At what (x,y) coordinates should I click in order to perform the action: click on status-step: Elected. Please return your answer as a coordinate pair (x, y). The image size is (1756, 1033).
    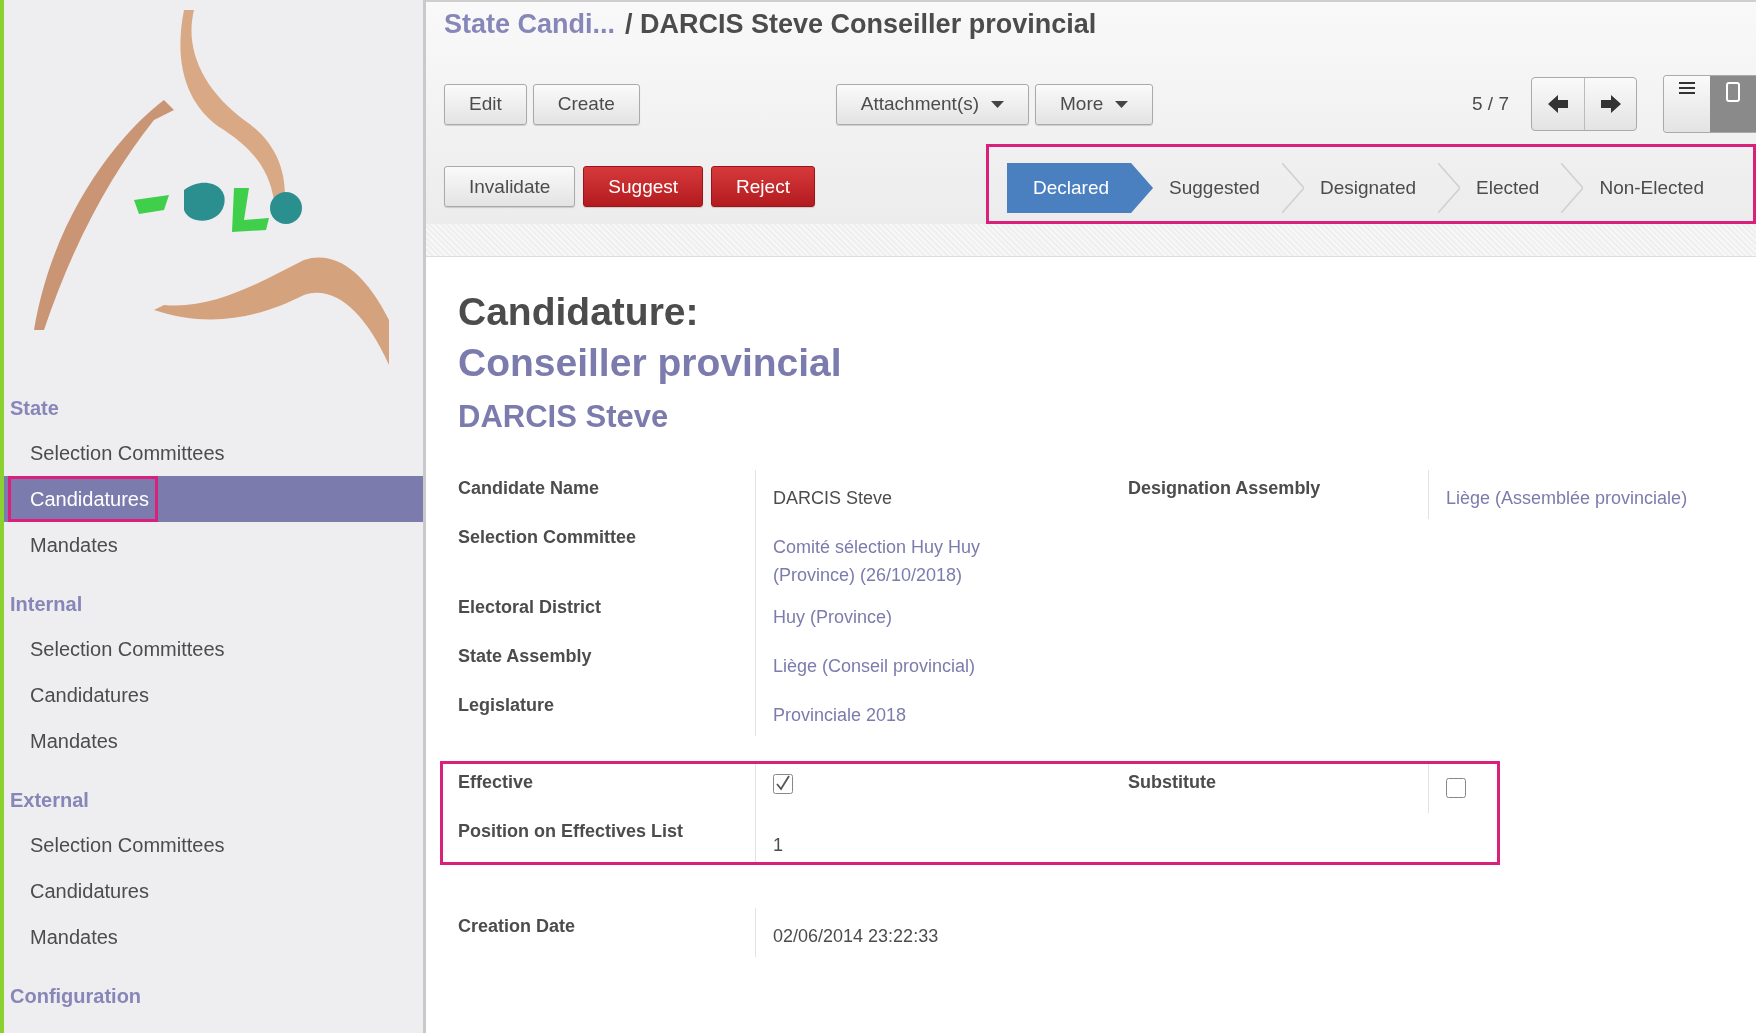
    Looking at the image, I should click on (1511, 188).